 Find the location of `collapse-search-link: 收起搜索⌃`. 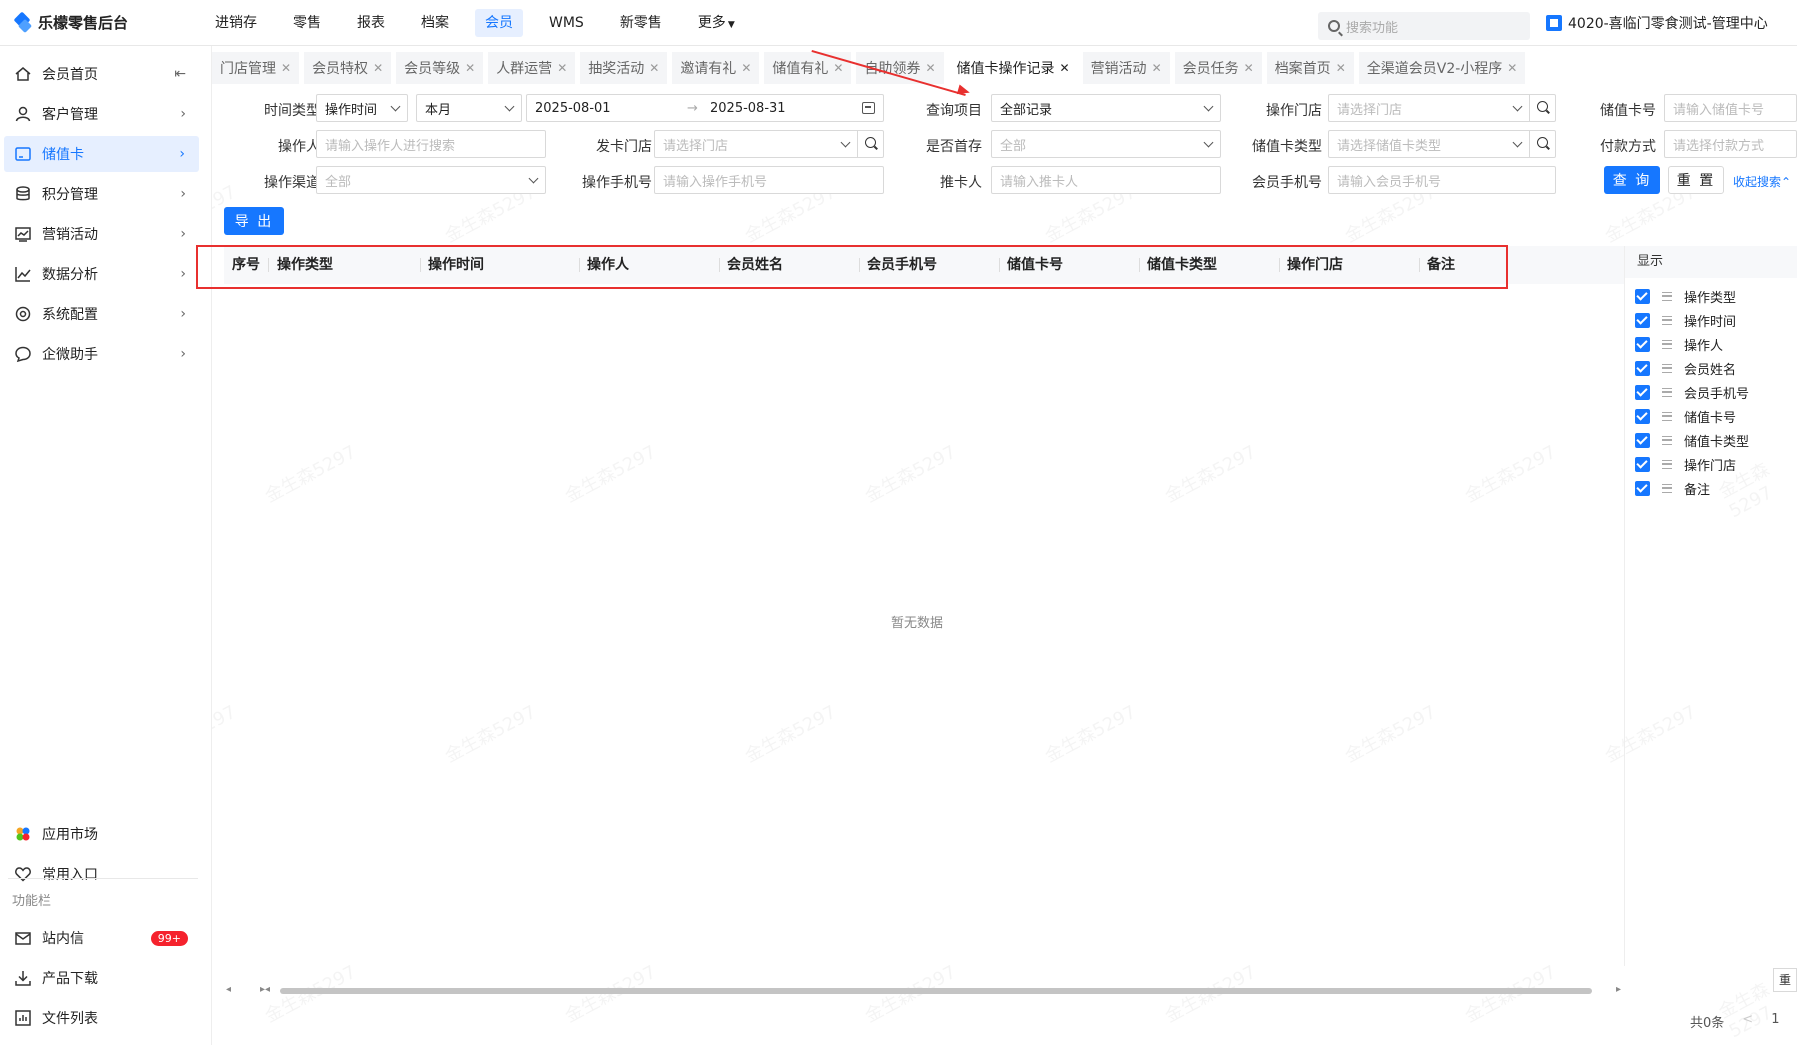

collapse-search-link: 收起搜索⌃ is located at coordinates (1762, 181).